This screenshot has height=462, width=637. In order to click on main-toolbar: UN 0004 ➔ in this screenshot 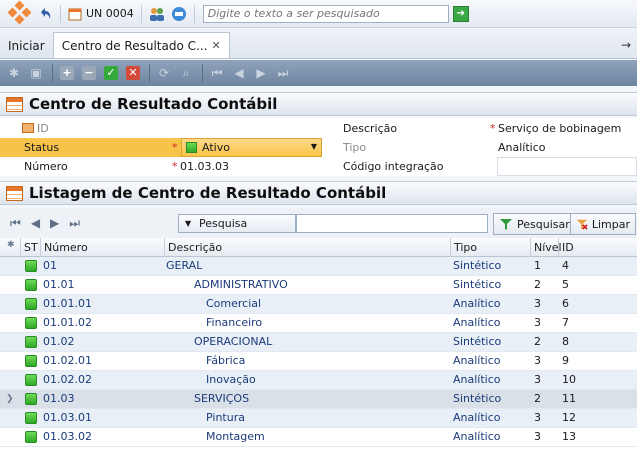, I will do `click(318, 14)`.